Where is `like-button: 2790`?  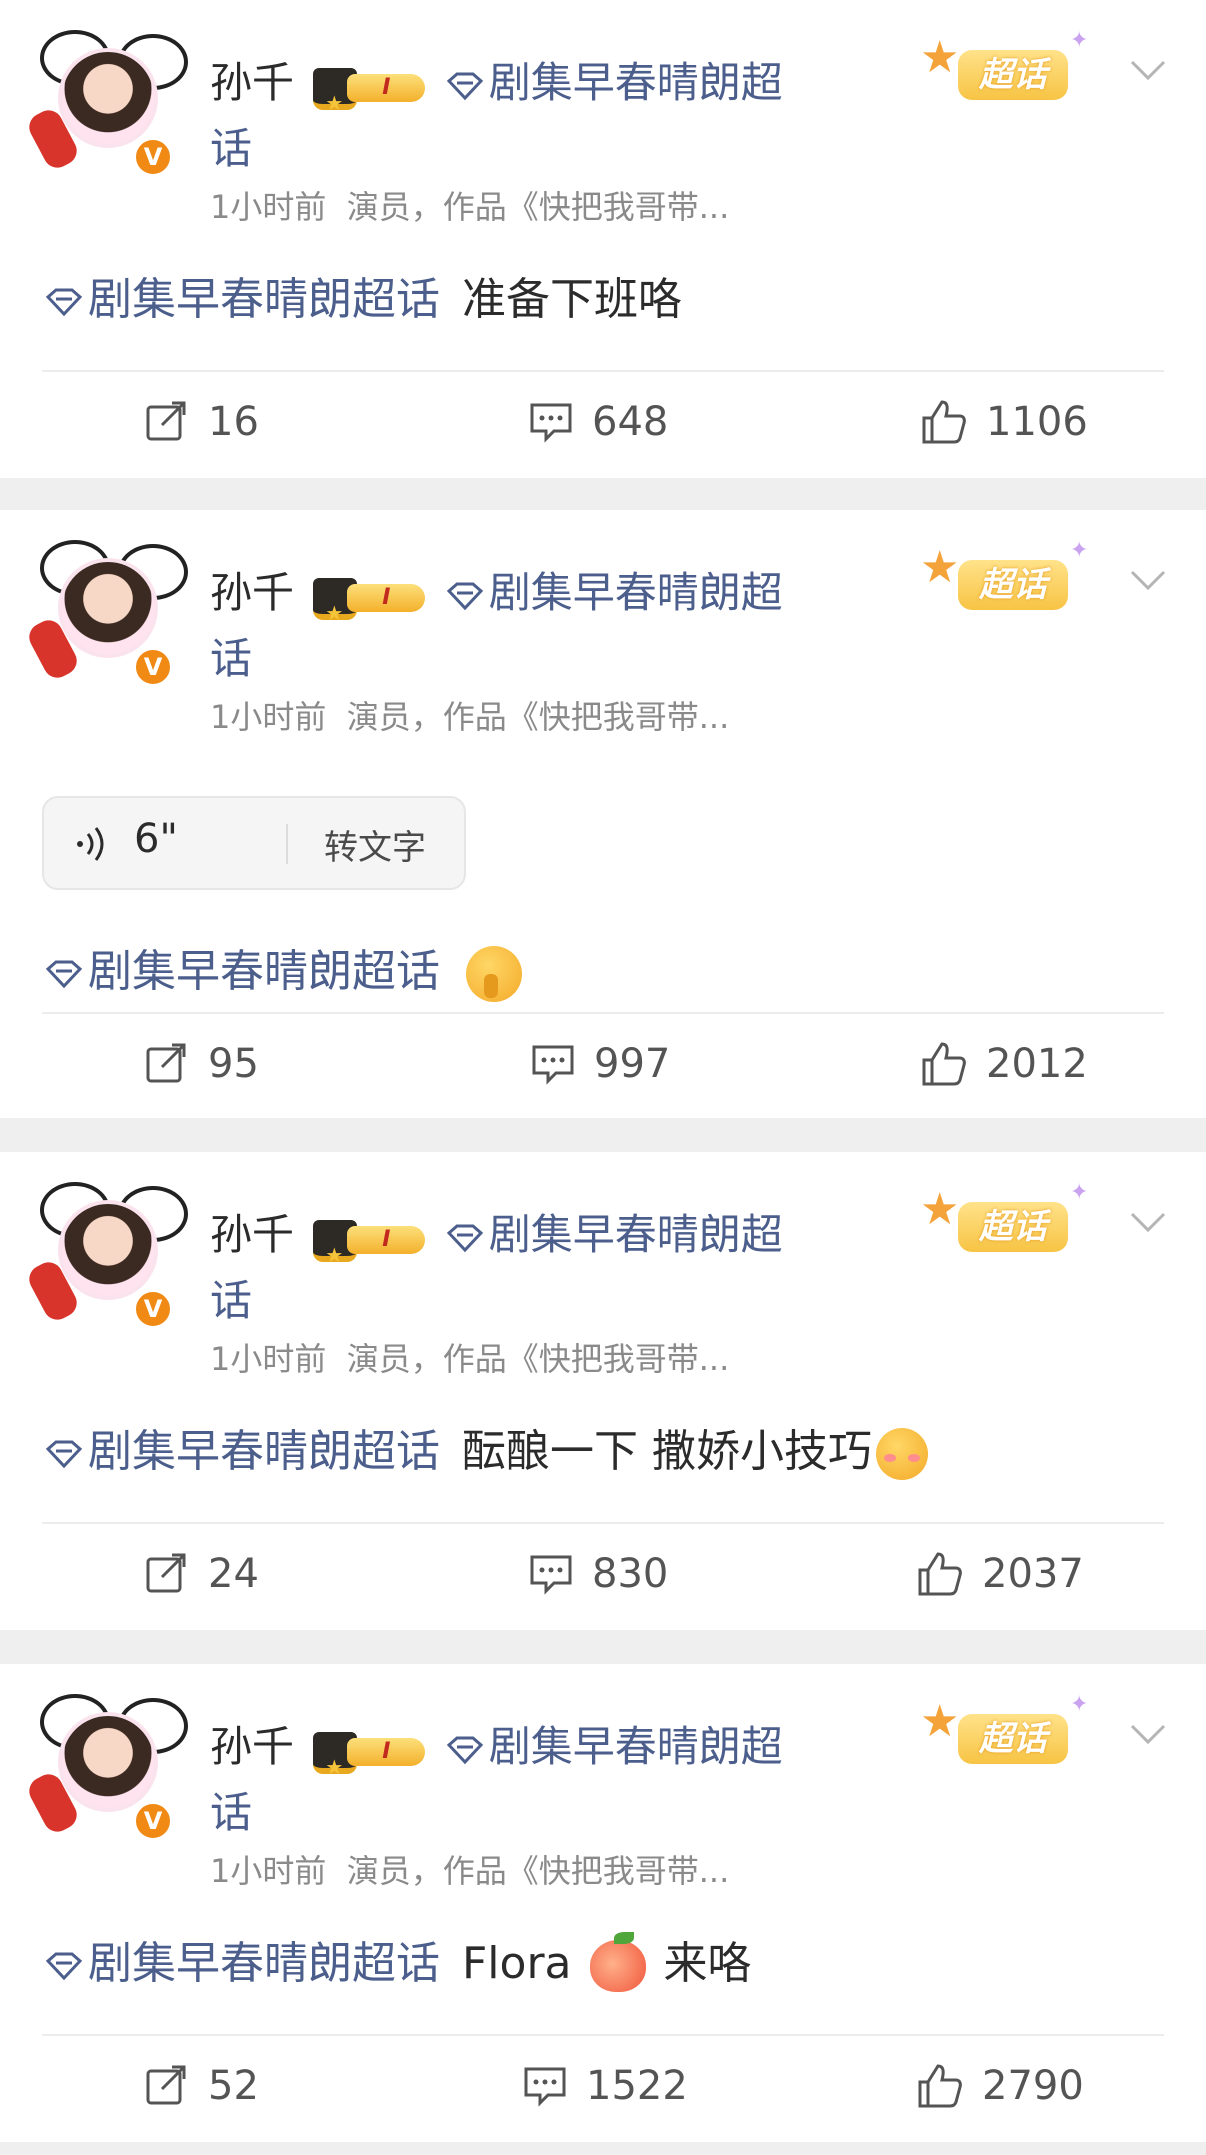
like-button: 2790 is located at coordinates (1000, 2086).